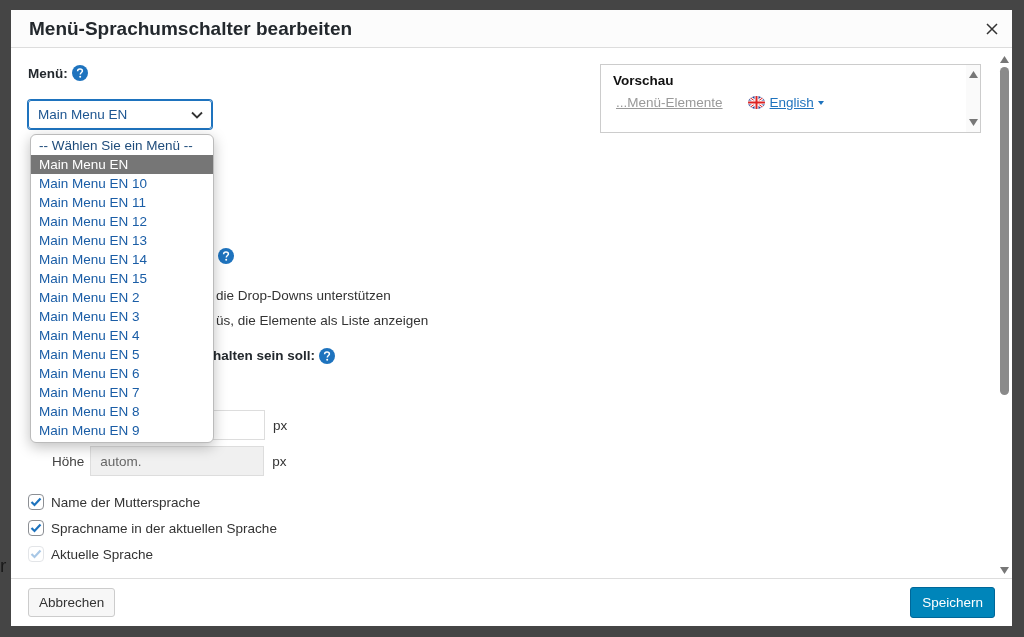 This screenshot has height=637, width=1024. I want to click on language-link: English, so click(791, 102).